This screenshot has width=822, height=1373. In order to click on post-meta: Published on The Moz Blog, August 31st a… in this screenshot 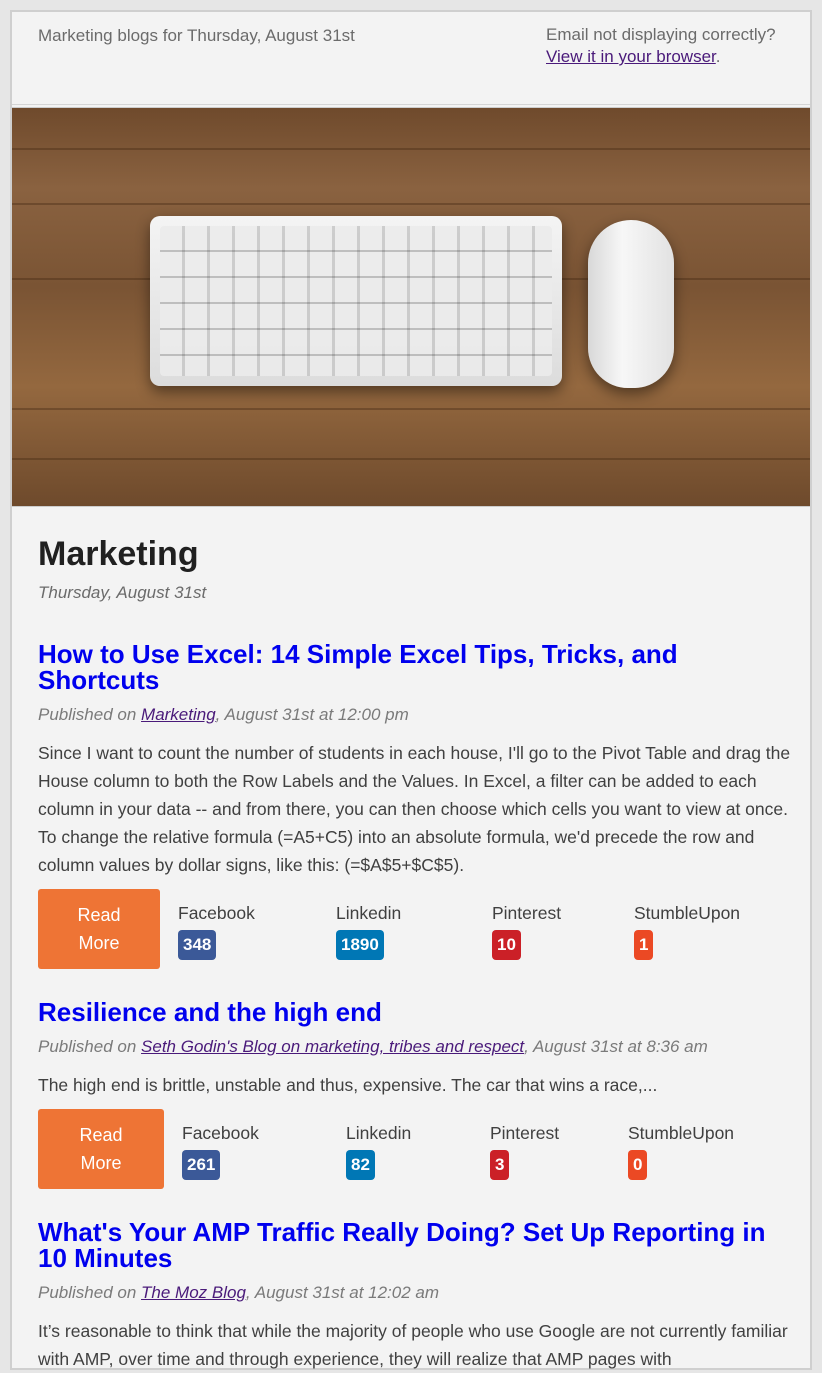, I will do `click(239, 1292)`.